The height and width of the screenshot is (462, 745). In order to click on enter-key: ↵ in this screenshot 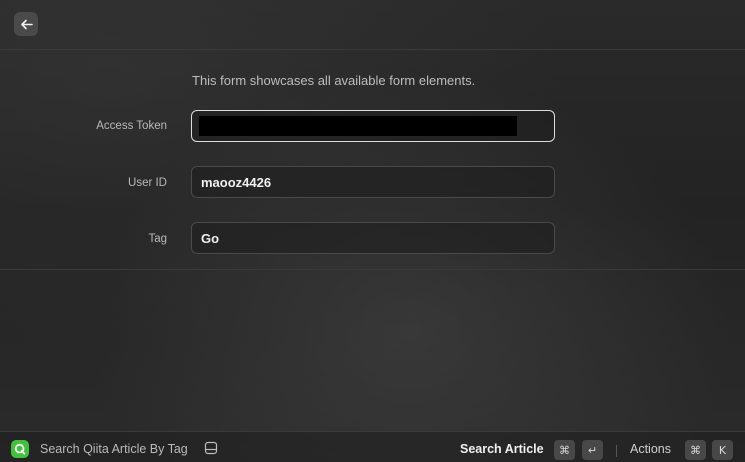, I will do `click(592, 450)`.